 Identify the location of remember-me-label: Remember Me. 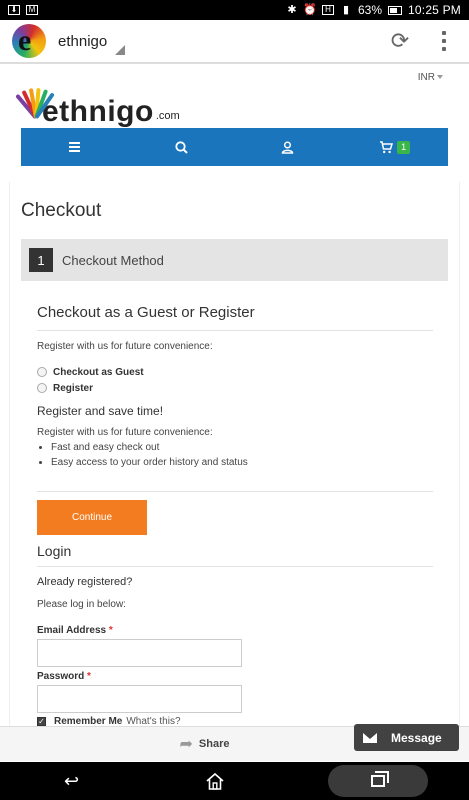
(88, 721).